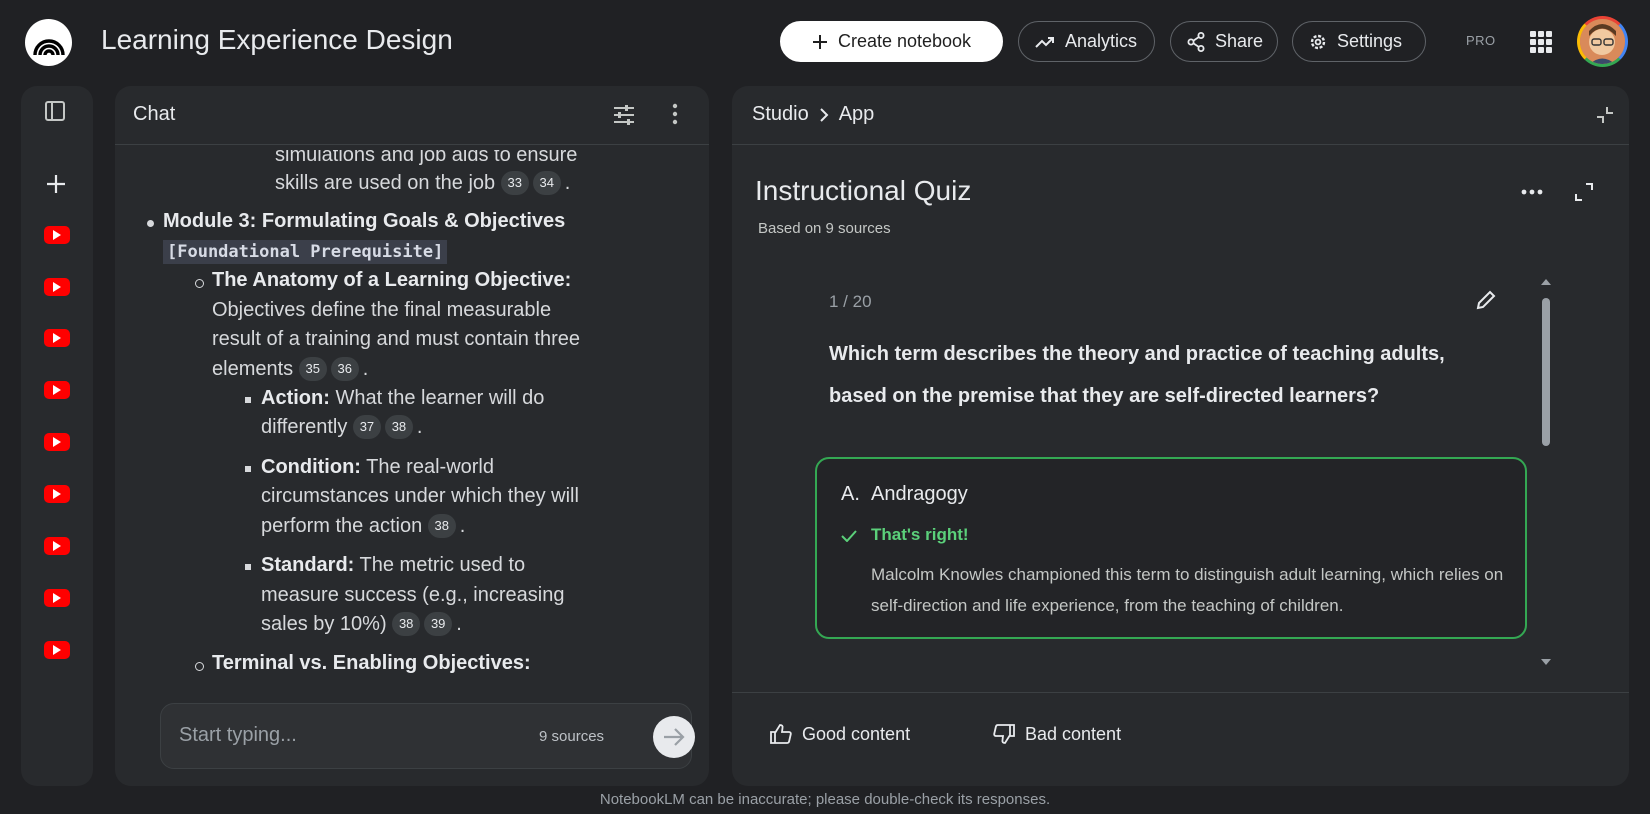 The width and height of the screenshot is (1650, 814). I want to click on arrow-right-icon, so click(674, 737).